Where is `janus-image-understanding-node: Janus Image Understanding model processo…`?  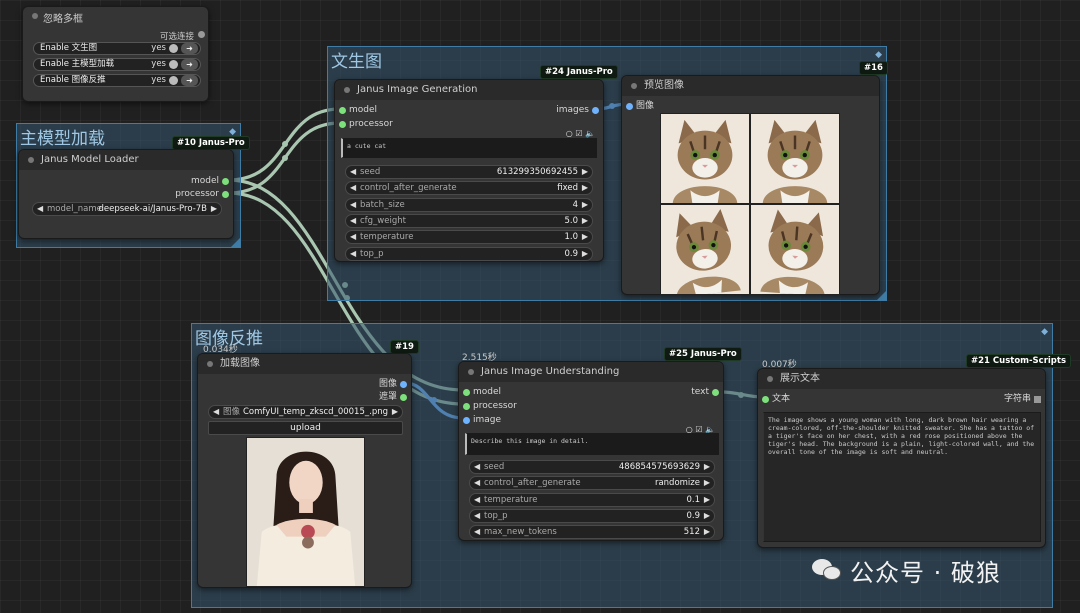
janus-image-understanding-node: Janus Image Understanding model processo… is located at coordinates (591, 451).